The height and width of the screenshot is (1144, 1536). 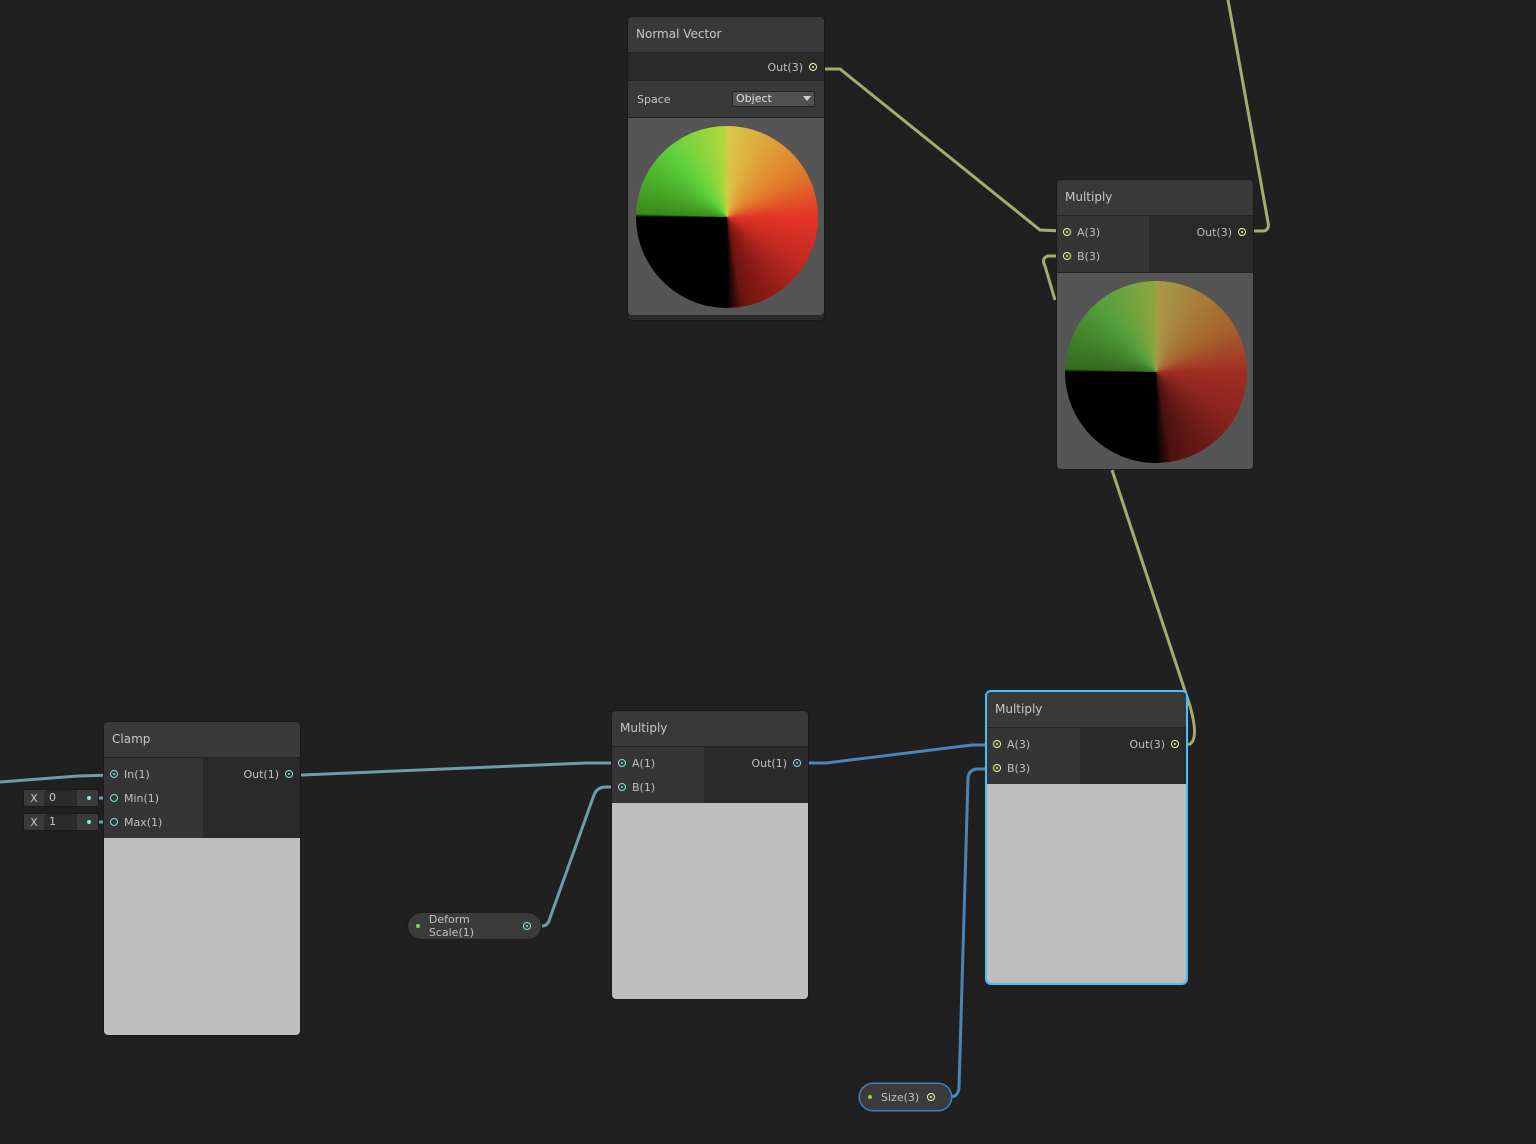 I want to click on wire-clamp-to-multiply-a, so click(x=454, y=769).